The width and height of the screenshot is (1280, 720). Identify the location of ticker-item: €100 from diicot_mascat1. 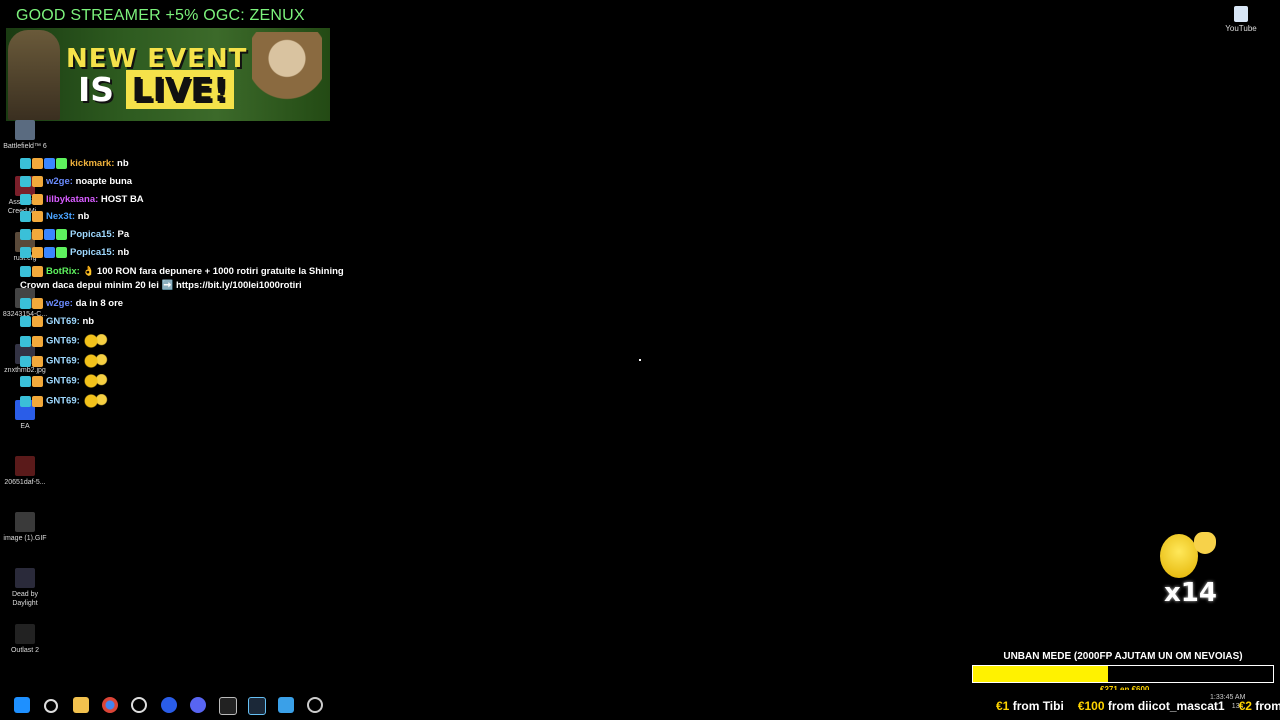
(1151, 706).